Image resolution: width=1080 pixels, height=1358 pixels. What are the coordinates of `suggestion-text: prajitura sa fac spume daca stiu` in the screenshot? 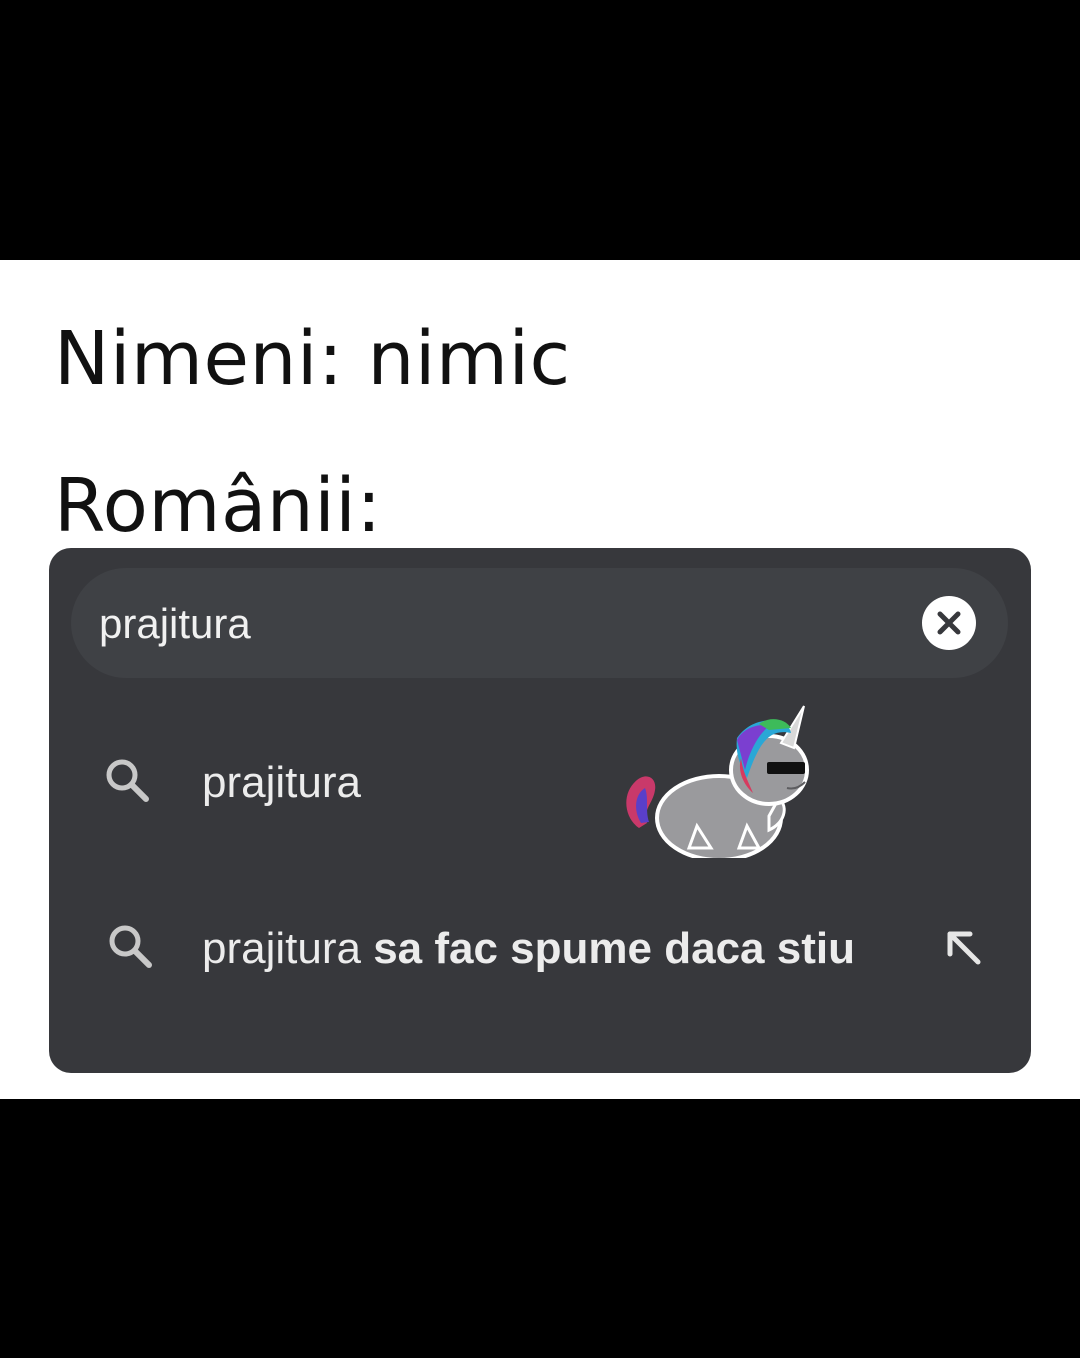 It's located at (528, 949).